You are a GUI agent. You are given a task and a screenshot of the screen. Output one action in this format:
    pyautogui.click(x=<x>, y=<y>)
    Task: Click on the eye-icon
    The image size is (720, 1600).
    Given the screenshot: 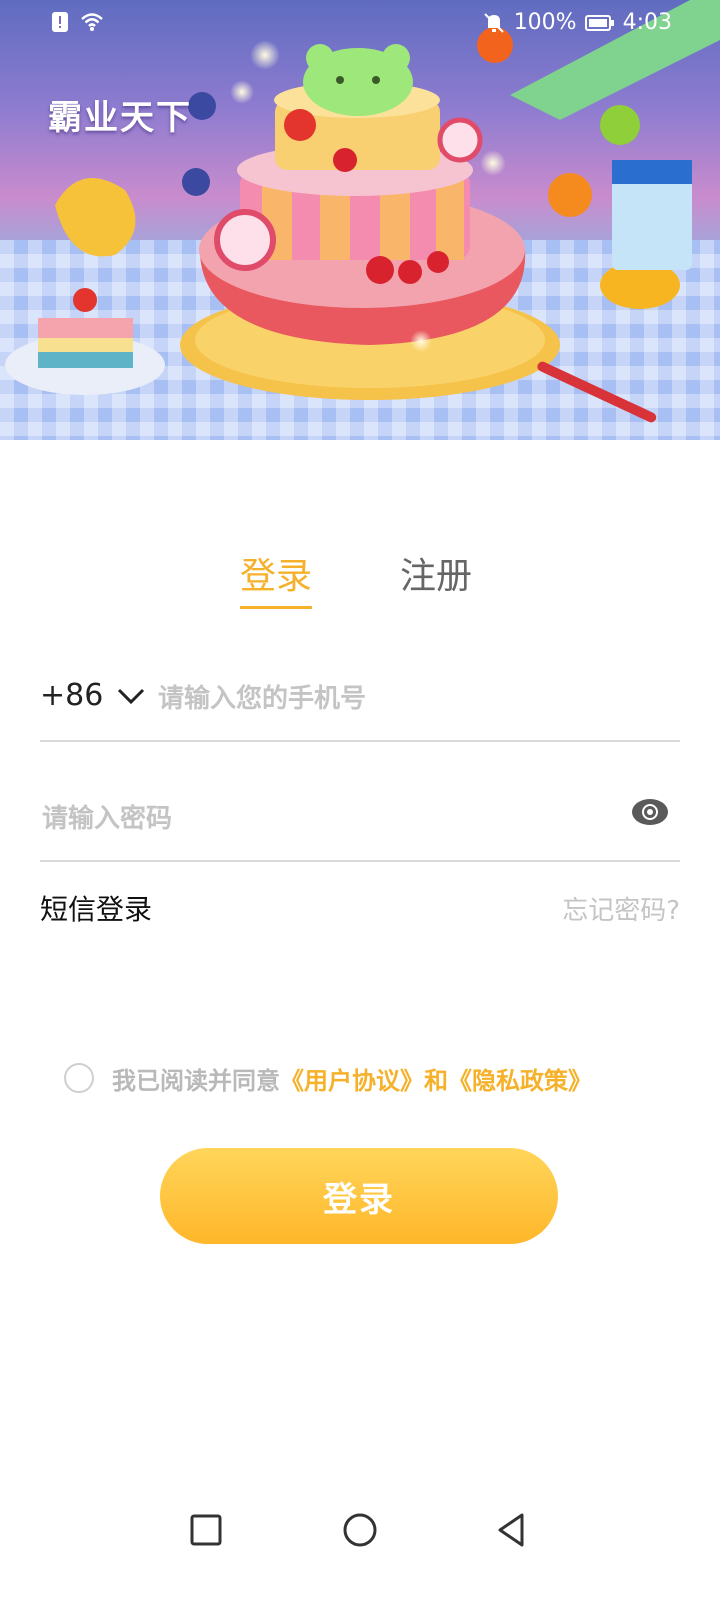 What is the action you would take?
    pyautogui.click(x=650, y=812)
    